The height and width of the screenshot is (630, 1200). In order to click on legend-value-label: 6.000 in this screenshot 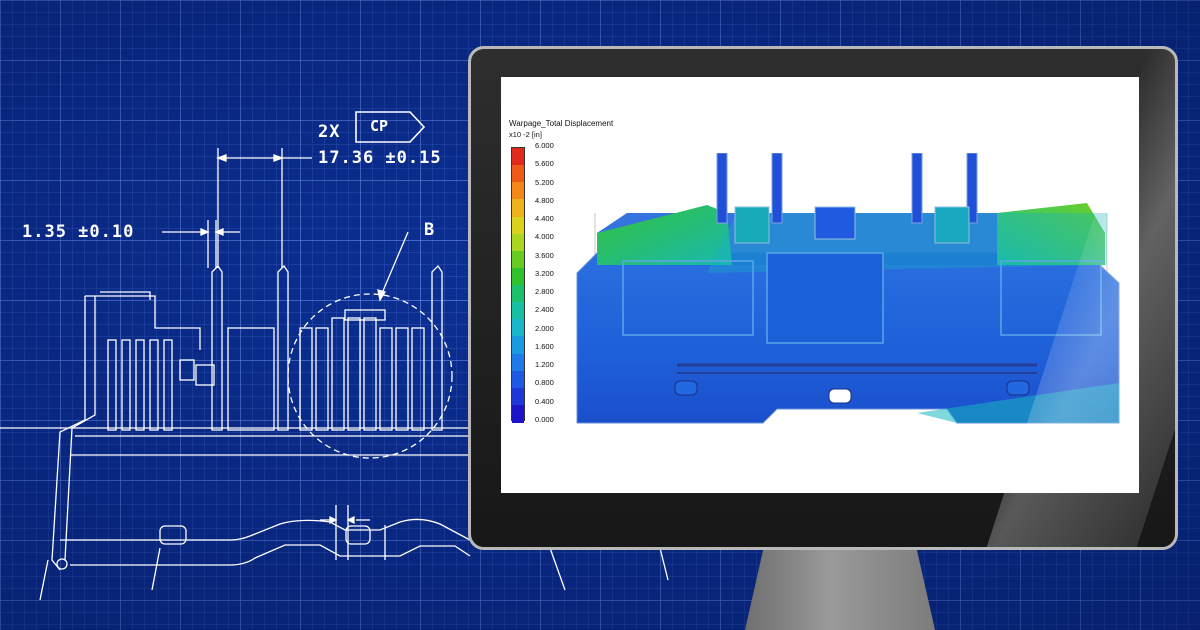, I will do `click(544, 145)`.